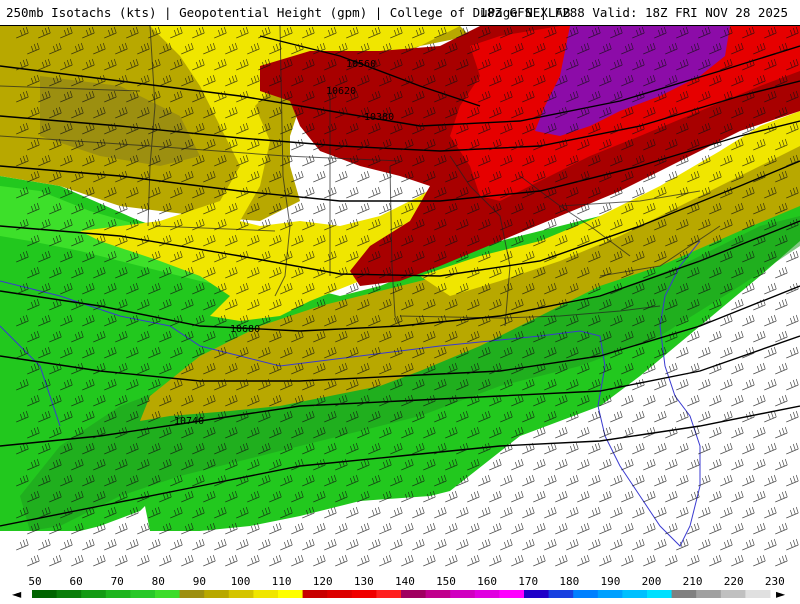 The width and height of the screenshot is (800, 604). I want to click on legend-tick-label: 180, so click(569, 581).